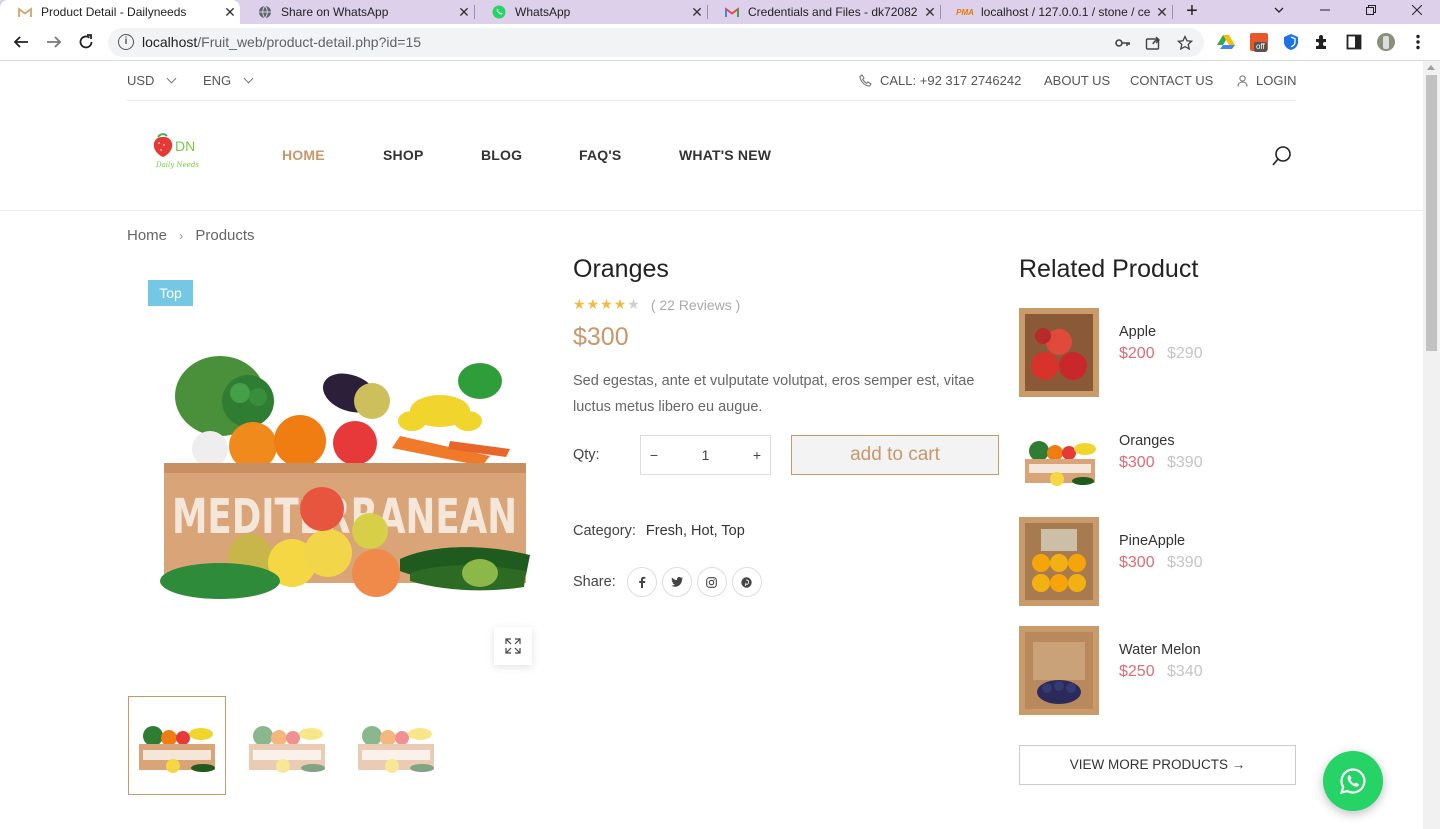 This screenshot has width=1440, height=829. What do you see at coordinates (641, 582) in the screenshot?
I see `facebook-icon` at bounding box center [641, 582].